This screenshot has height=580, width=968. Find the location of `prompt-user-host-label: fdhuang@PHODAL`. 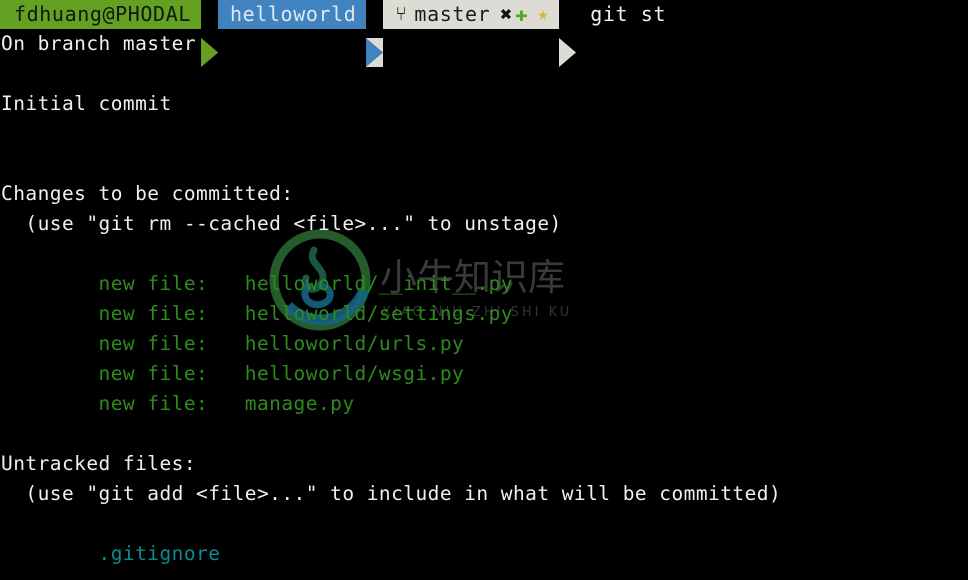

prompt-user-host-label: fdhuang@PHODAL is located at coordinates (102, 14).